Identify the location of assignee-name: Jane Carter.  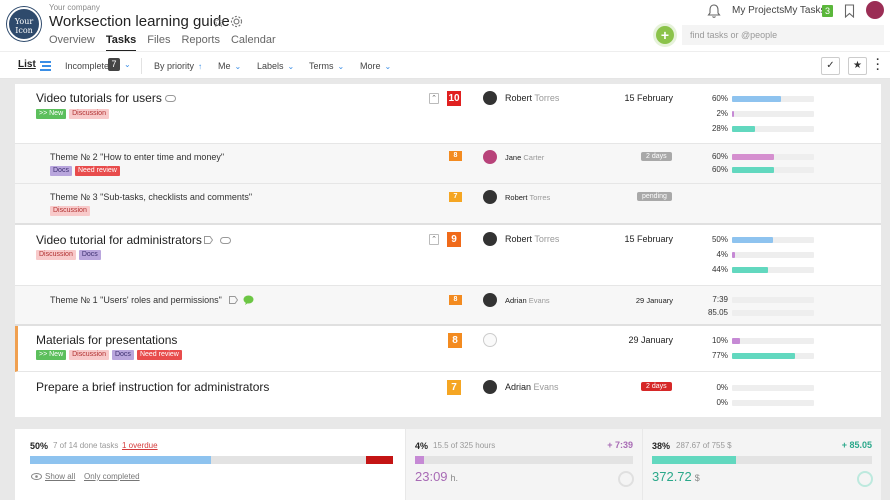
(524, 157).